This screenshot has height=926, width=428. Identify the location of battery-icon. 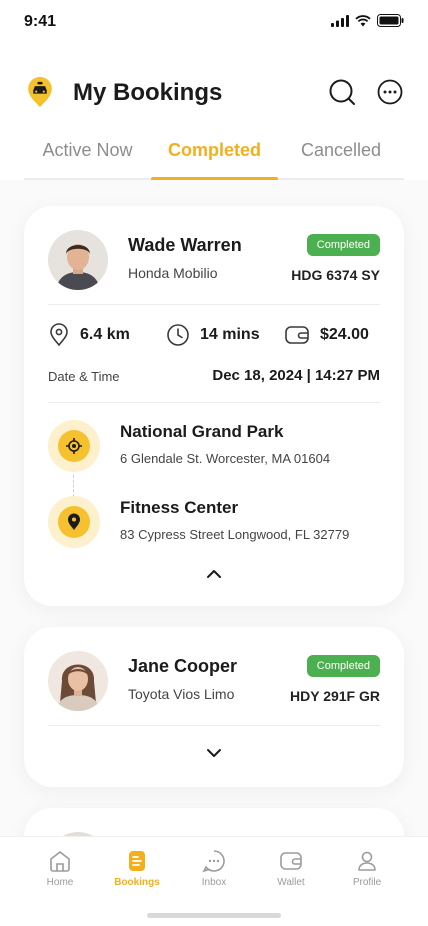
(390, 20).